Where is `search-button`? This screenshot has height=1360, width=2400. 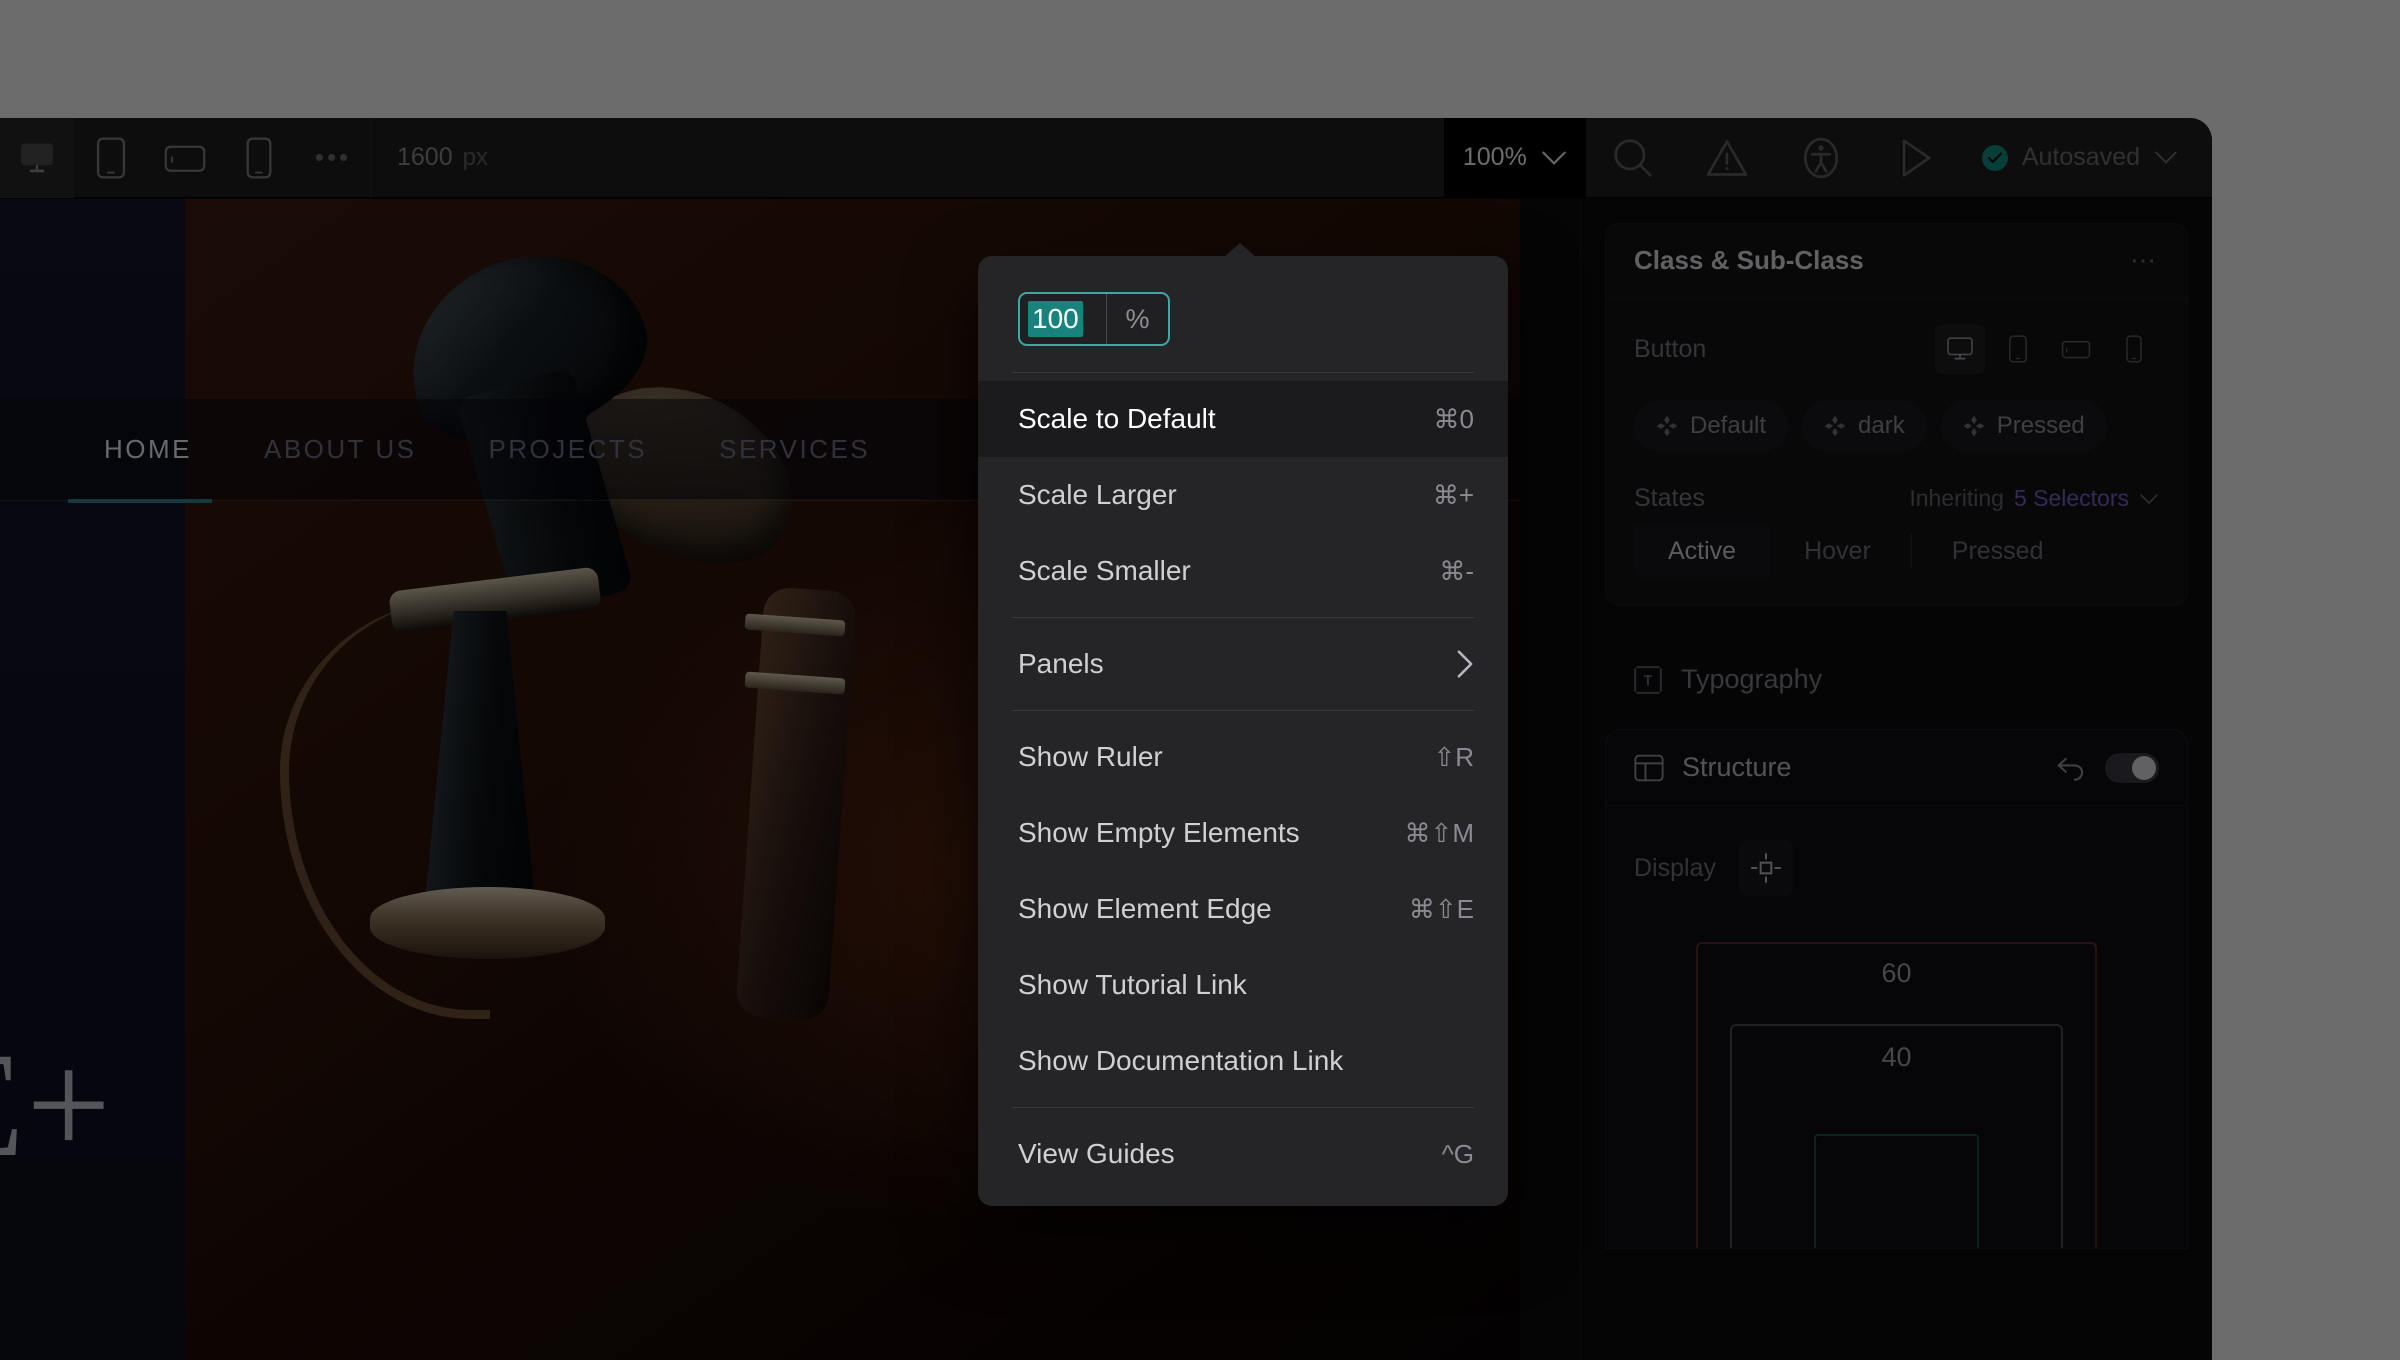 search-button is located at coordinates (1633, 158).